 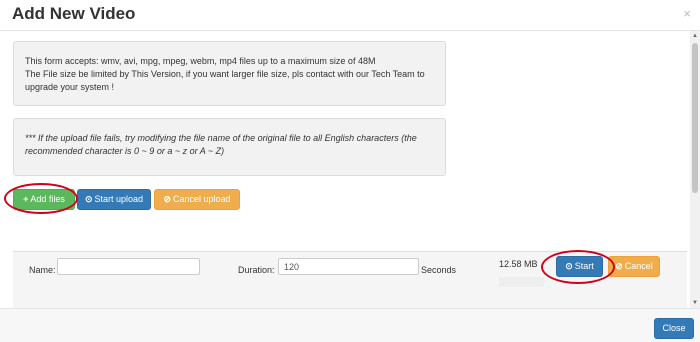 I want to click on highlight-ring-add-files, so click(x=41, y=198).